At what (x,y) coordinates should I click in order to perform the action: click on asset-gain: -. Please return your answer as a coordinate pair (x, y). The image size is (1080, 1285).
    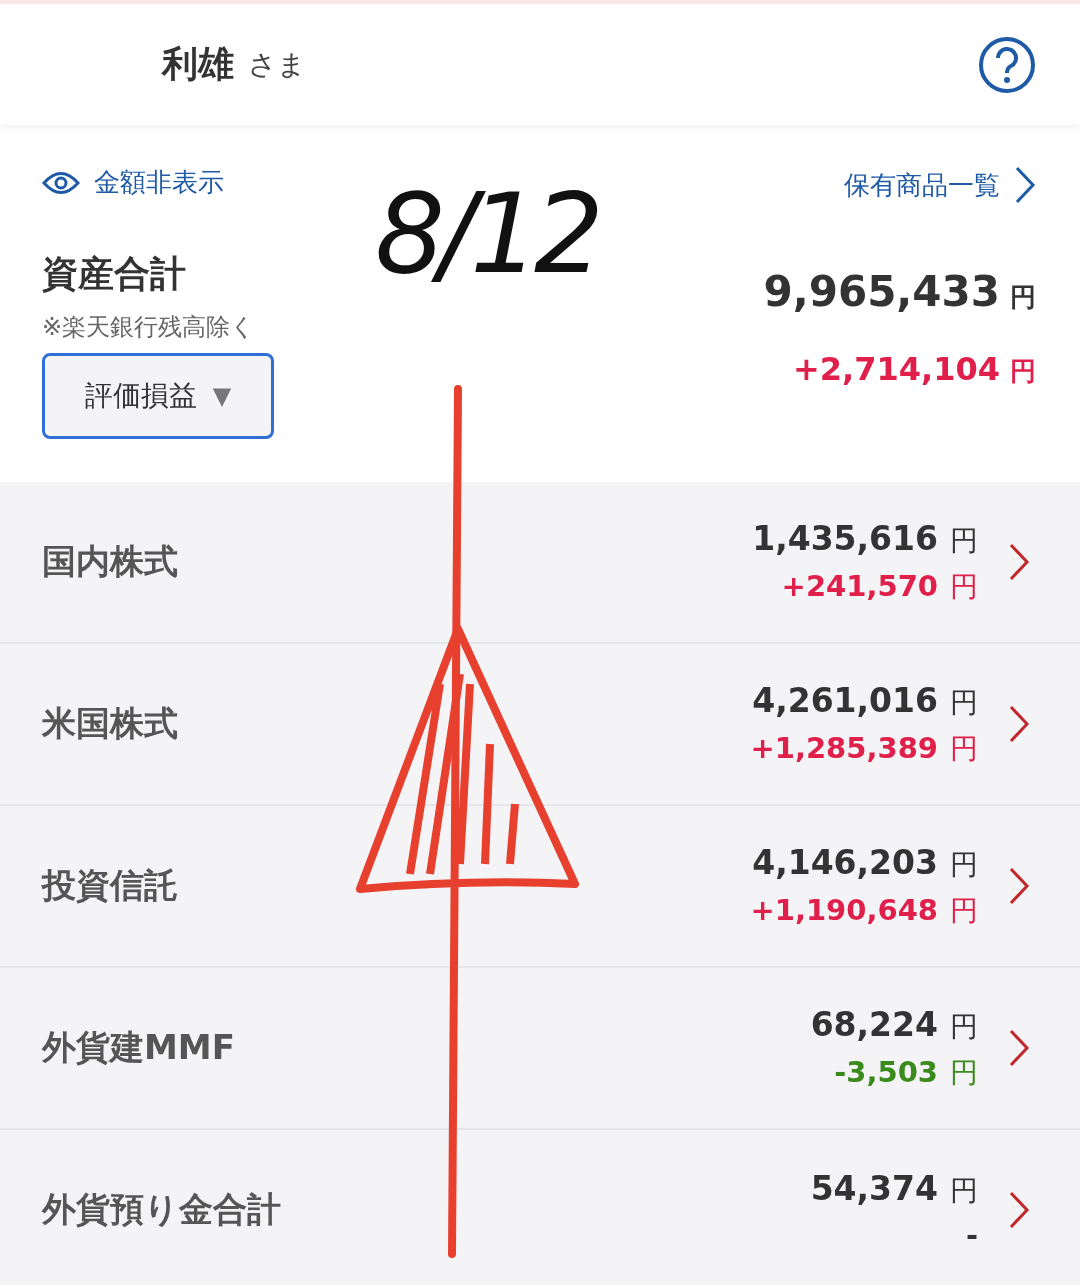
    Looking at the image, I should click on (971, 1234).